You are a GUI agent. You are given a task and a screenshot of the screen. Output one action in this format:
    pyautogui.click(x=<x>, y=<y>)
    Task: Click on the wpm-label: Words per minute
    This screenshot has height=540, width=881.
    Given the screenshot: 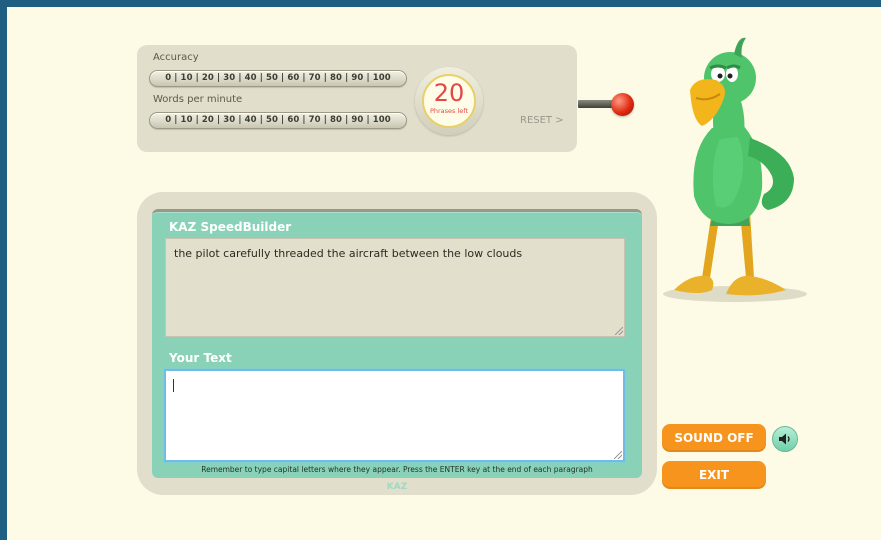 What is the action you would take?
    pyautogui.click(x=198, y=99)
    